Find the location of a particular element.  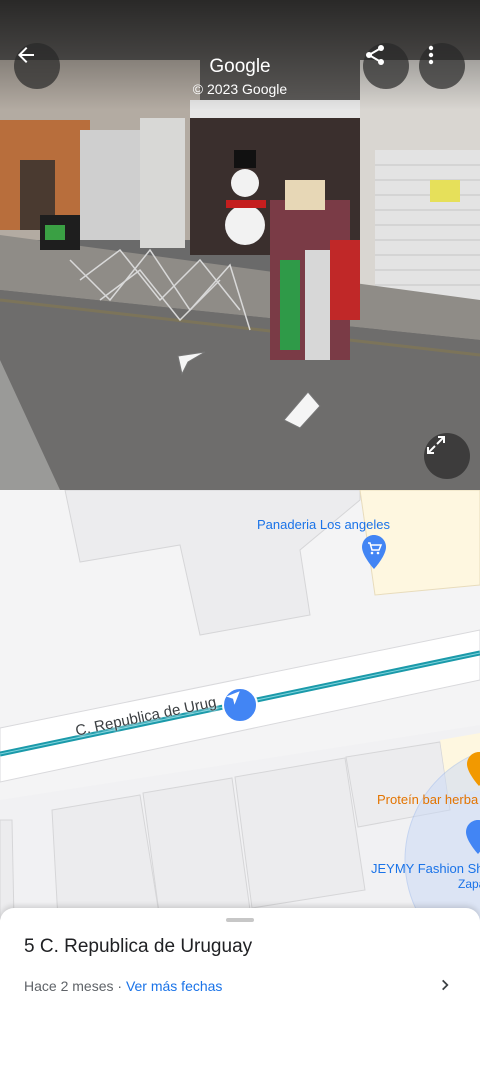

expand-icon is located at coordinates (436, 445).